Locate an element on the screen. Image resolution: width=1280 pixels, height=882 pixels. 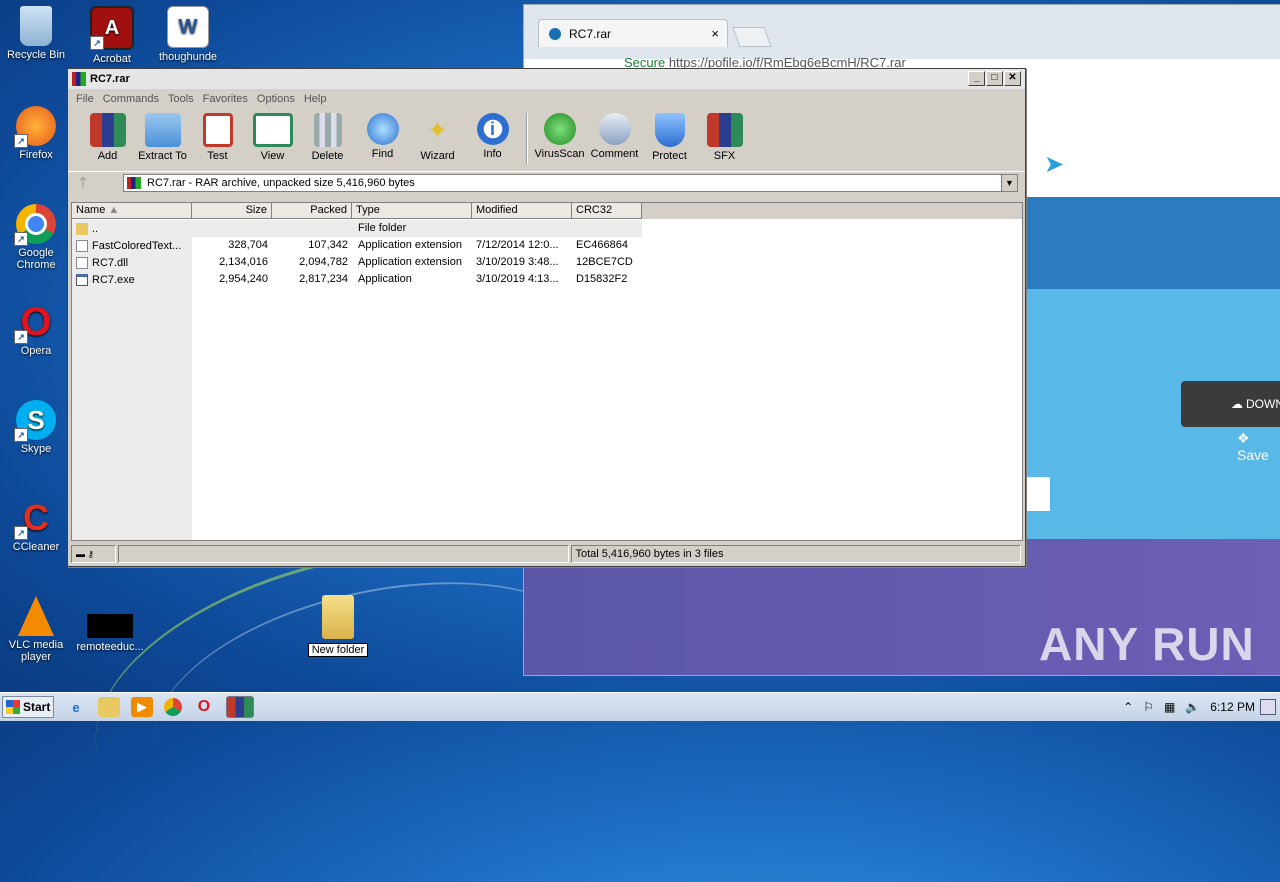
view-book-icon is located at coordinates (272, 130).